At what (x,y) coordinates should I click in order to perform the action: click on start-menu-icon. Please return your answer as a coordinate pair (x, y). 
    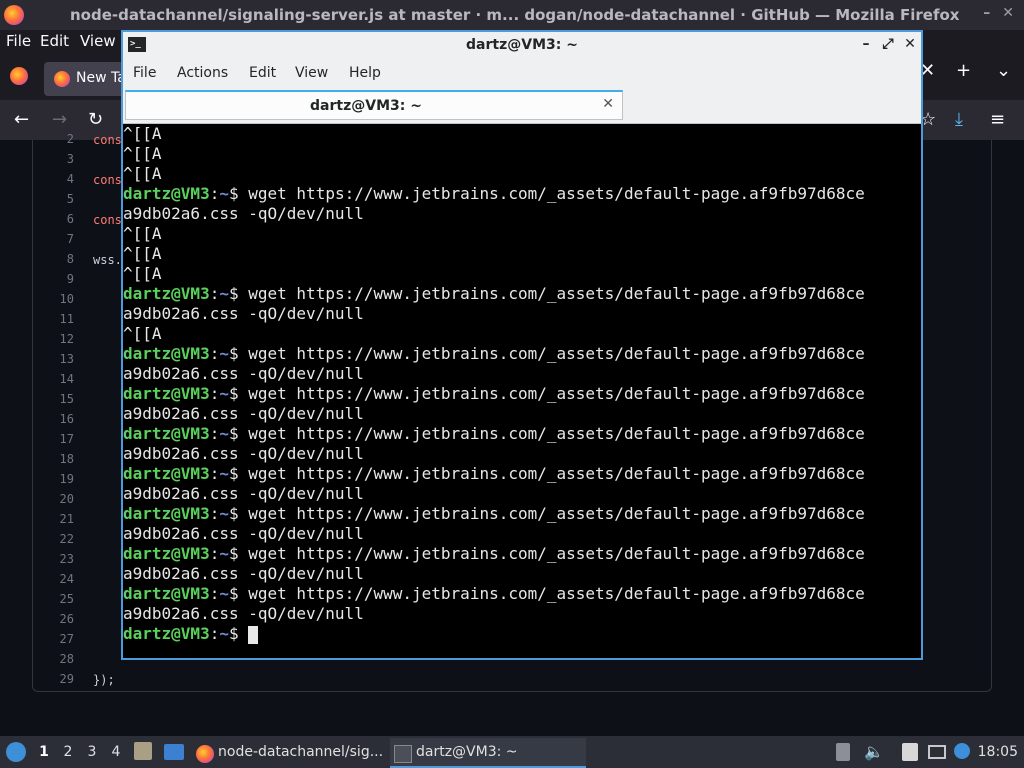
    Looking at the image, I should click on (16, 752).